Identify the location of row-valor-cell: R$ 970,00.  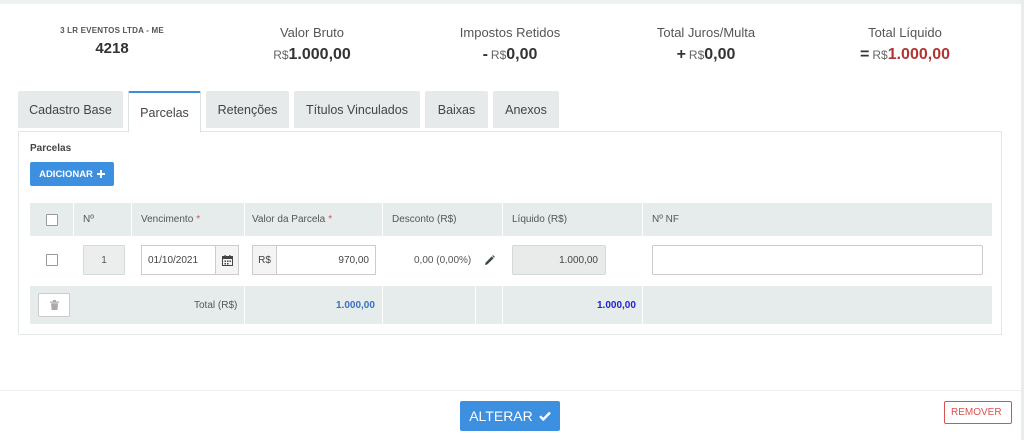
(314, 260).